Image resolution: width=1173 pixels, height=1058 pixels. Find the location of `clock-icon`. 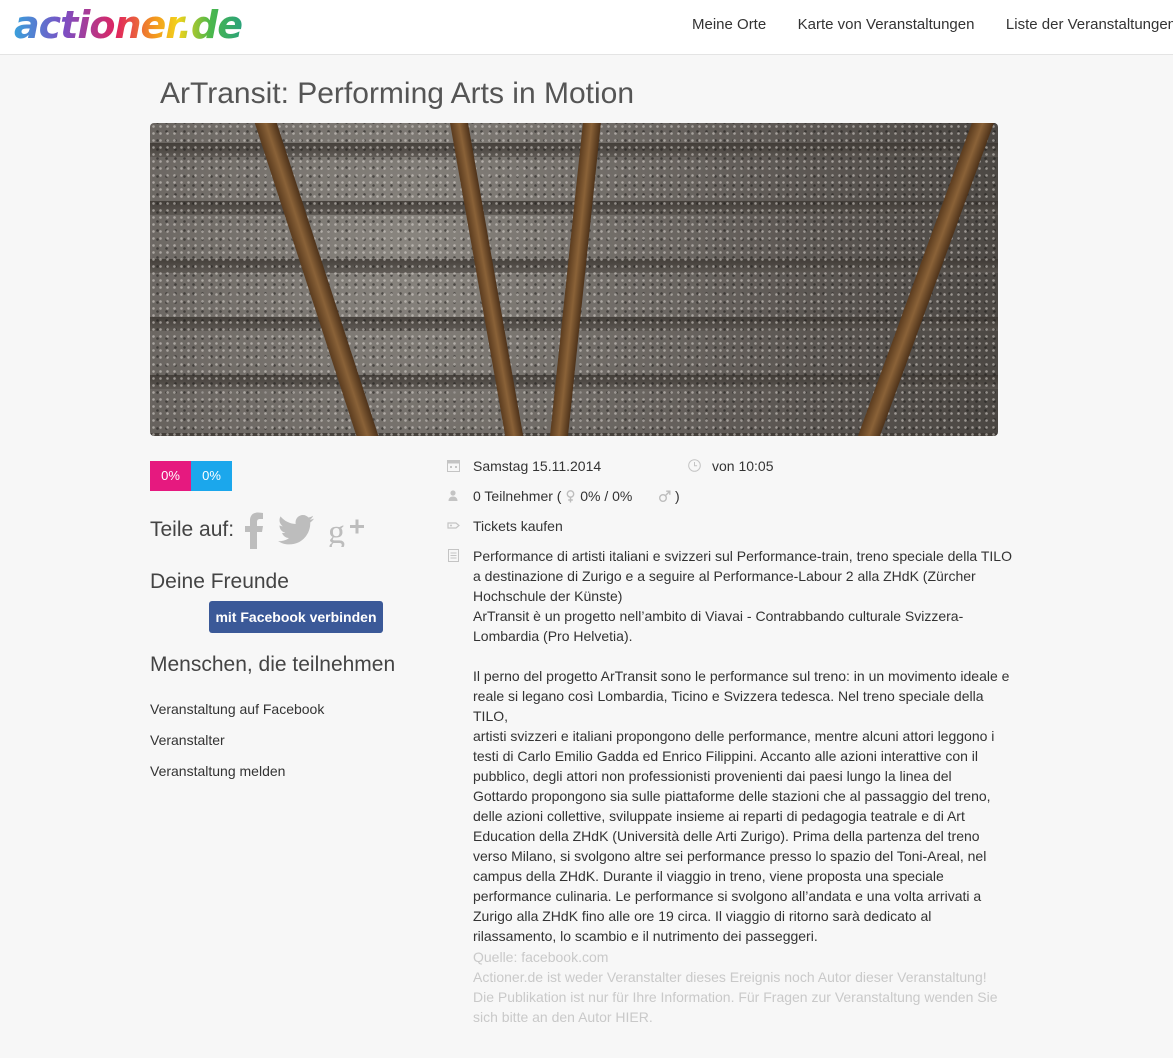

clock-icon is located at coordinates (694, 465).